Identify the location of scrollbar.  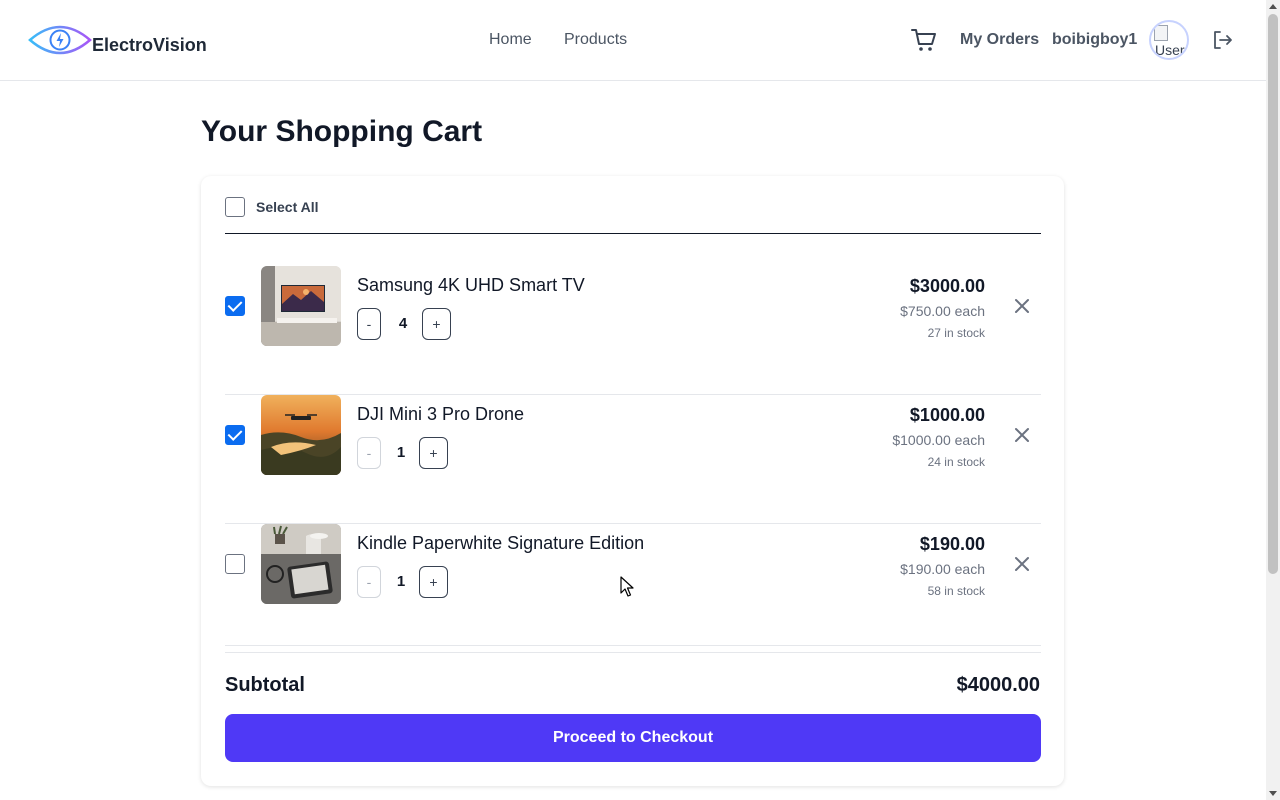
(1273, 400).